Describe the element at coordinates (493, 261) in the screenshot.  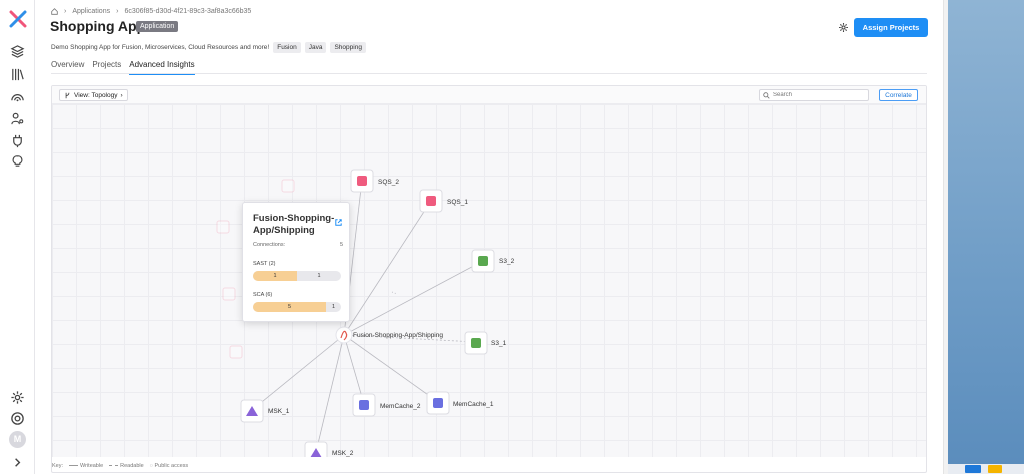
I see `node-s3-2: S3_2` at that location.